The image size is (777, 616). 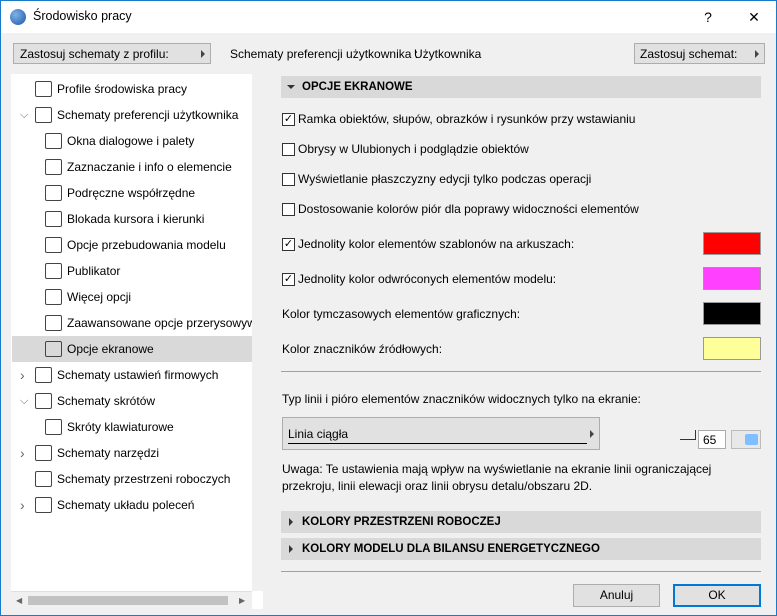 I want to click on tree-item: Skróty klawiaturowe, so click(x=132, y=427).